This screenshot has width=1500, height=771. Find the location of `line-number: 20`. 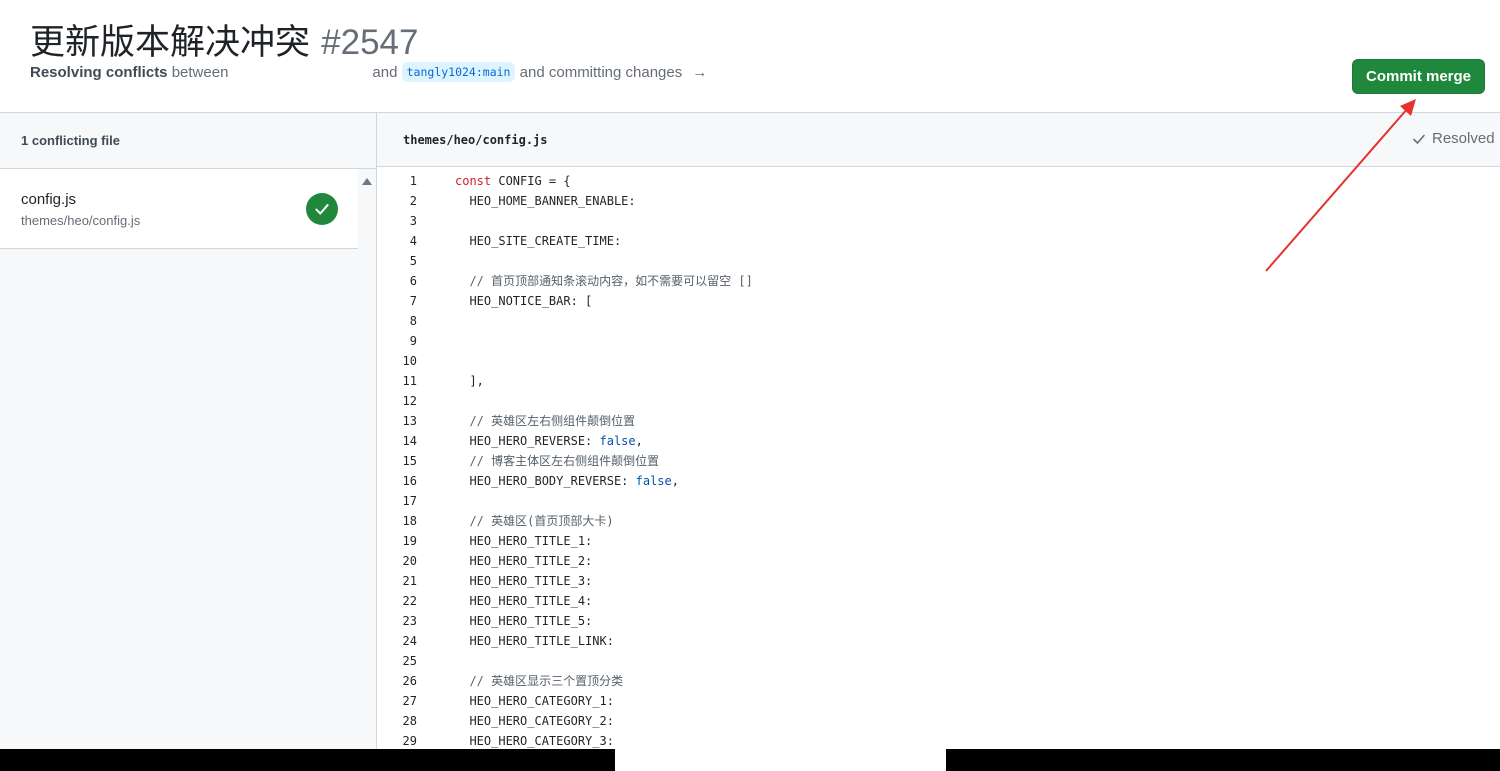

line-number: 20 is located at coordinates (409, 561).